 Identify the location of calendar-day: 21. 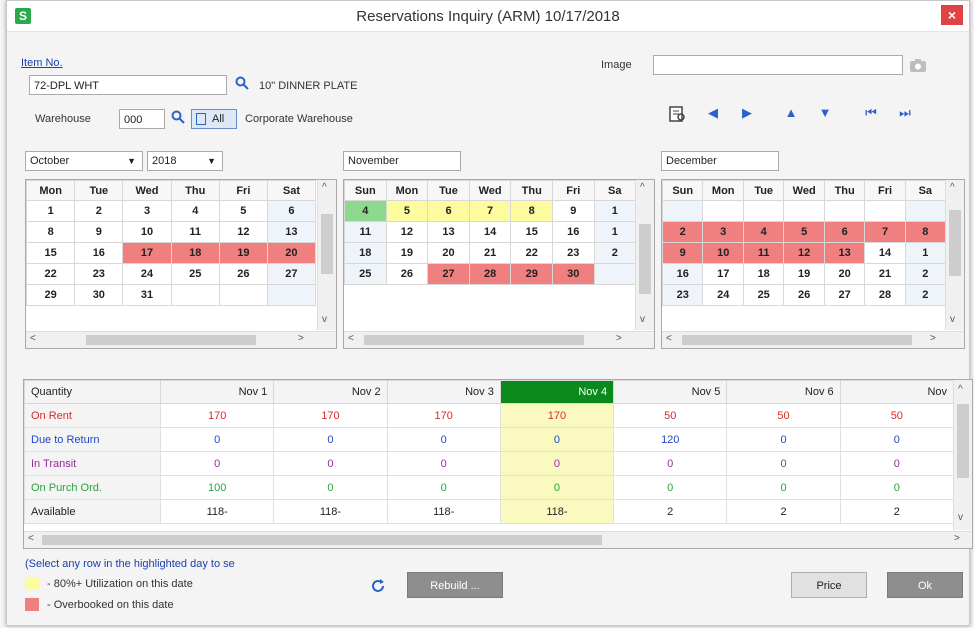
(885, 274).